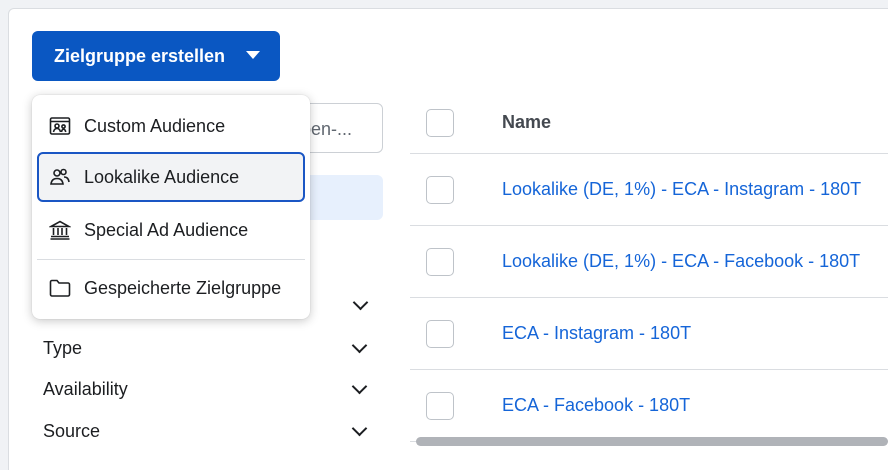 Image resolution: width=888 pixels, height=470 pixels. I want to click on audience-name-link: ECA - Instagram - 180T, so click(596, 333).